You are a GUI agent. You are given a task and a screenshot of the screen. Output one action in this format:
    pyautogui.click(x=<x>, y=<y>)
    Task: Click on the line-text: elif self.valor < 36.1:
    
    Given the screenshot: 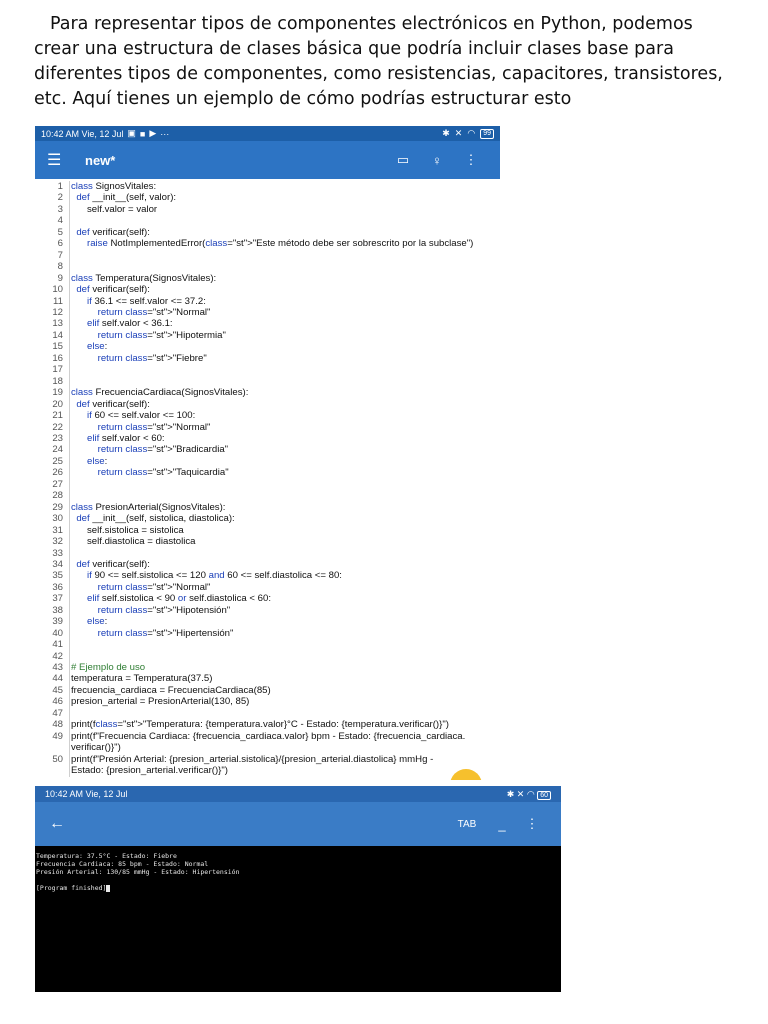 What is the action you would take?
    pyautogui.click(x=284, y=324)
    